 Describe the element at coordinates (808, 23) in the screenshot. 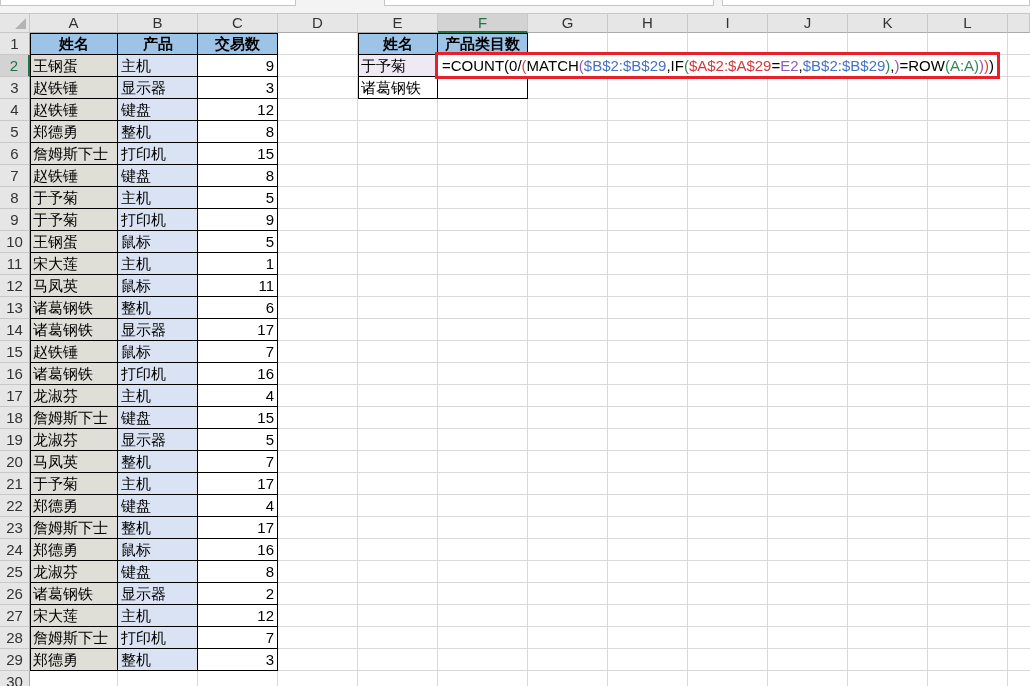

I see `column-header: J` at that location.